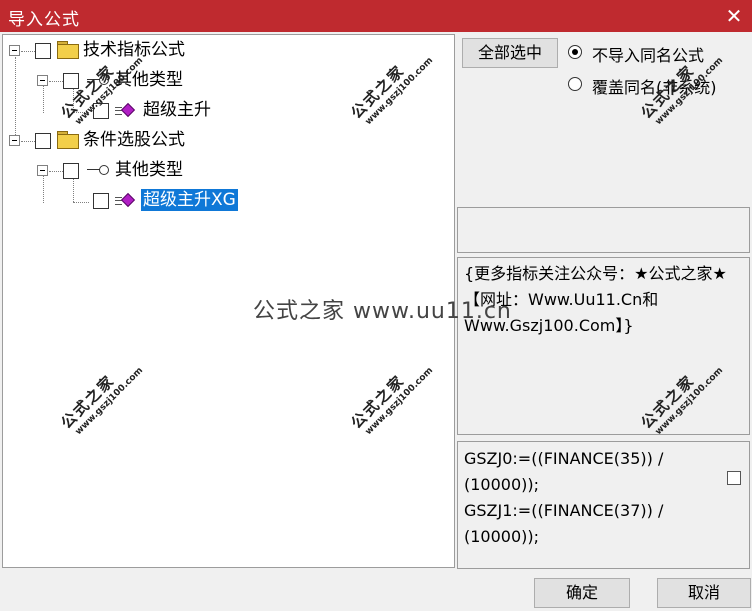 This screenshot has width=752, height=611. I want to click on option-radio-skip, so click(575, 52).